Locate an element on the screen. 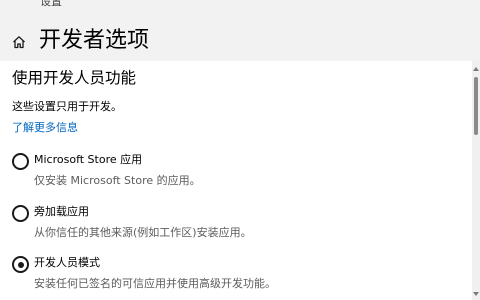  option-developer-mode: 开发人员模式 安装任何已签名的可信应用并使用高级开发功能。 is located at coordinates (231, 274).